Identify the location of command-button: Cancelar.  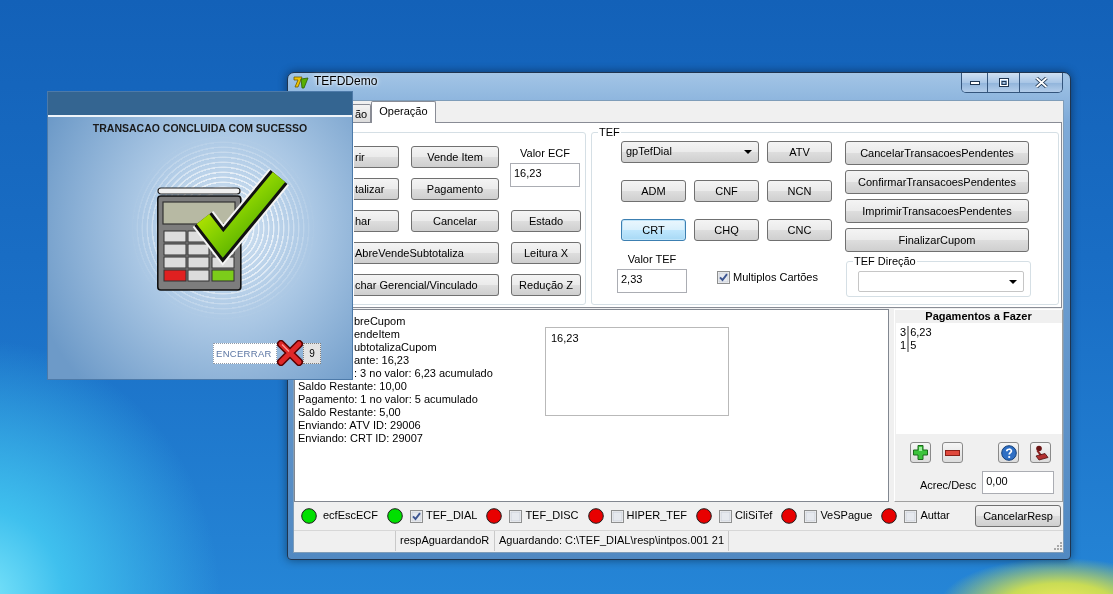
(455, 221).